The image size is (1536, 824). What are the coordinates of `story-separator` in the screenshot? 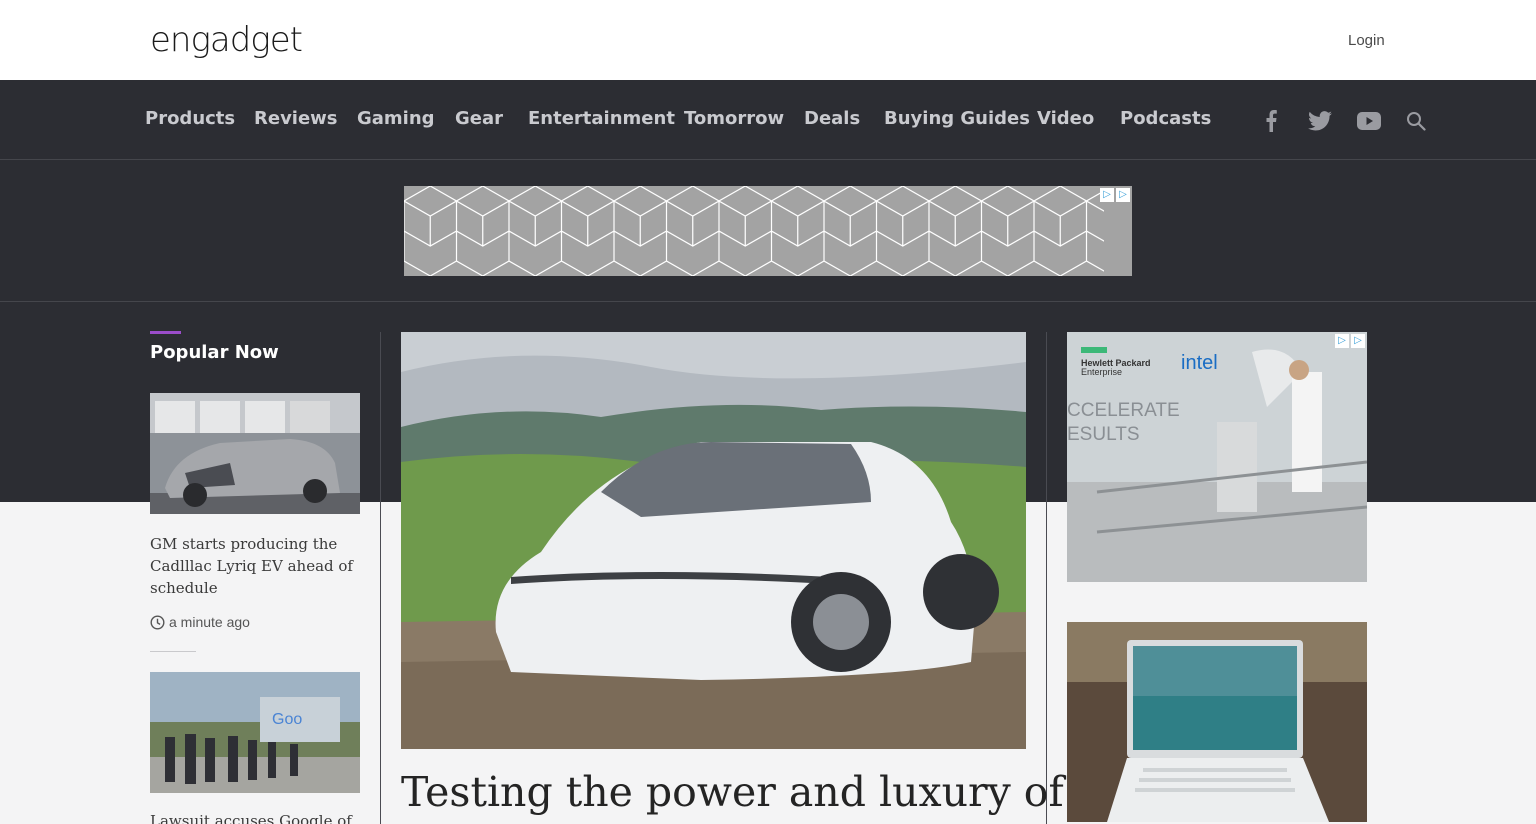 It's located at (173, 651).